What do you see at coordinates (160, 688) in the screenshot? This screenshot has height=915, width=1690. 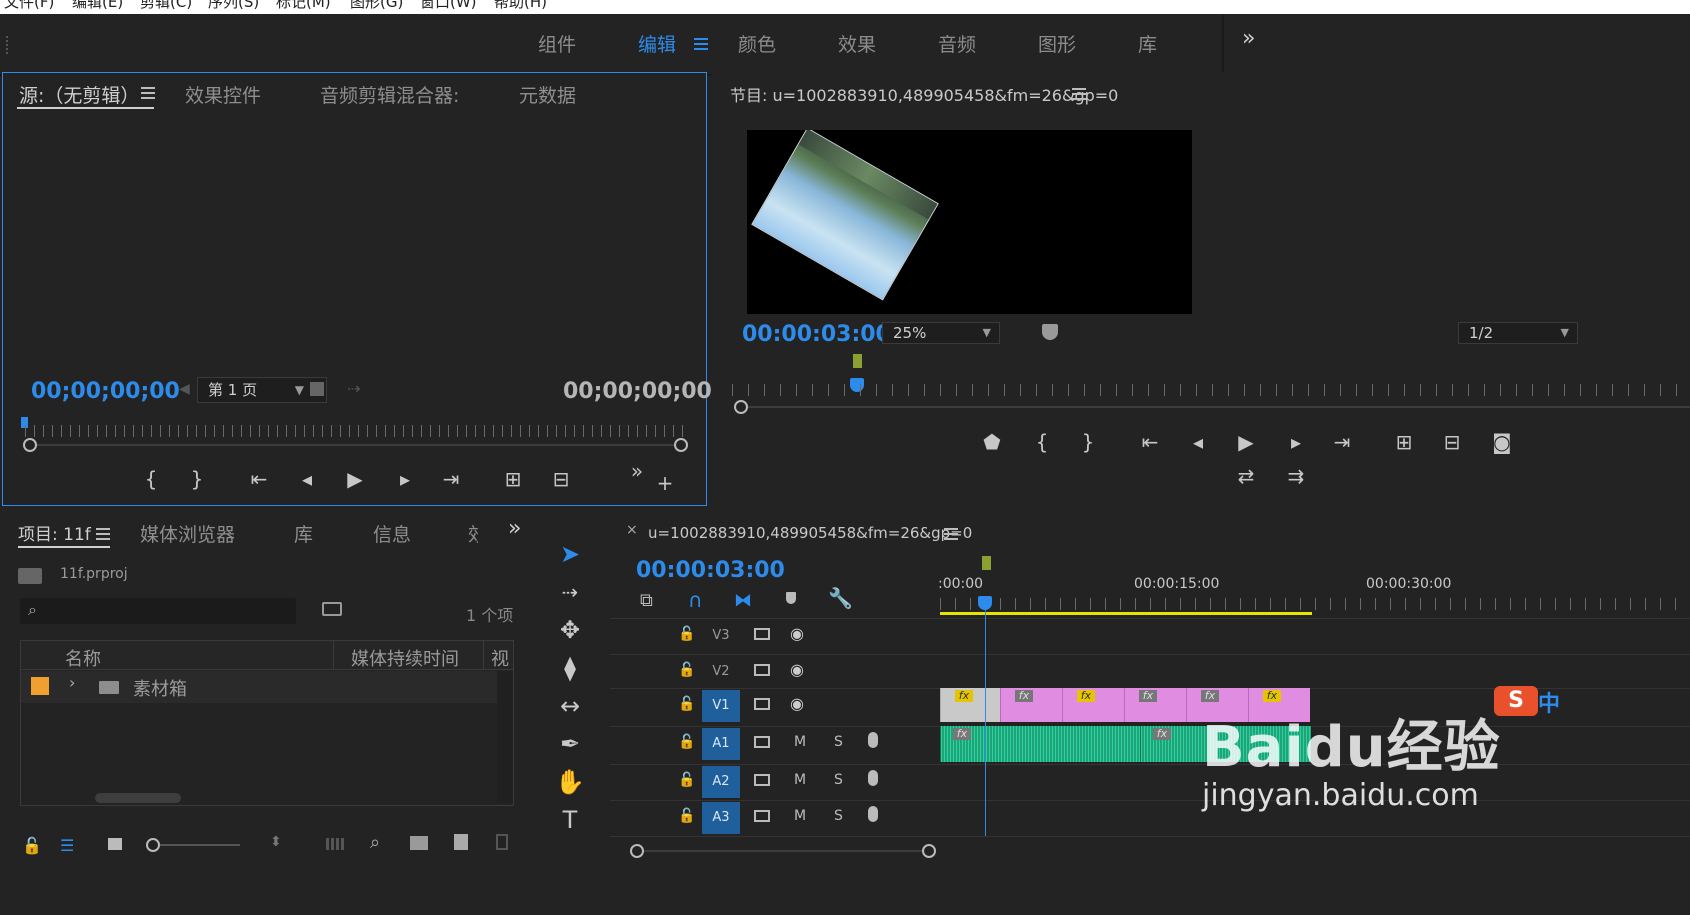 I see `bin-name: 素材箱` at bounding box center [160, 688].